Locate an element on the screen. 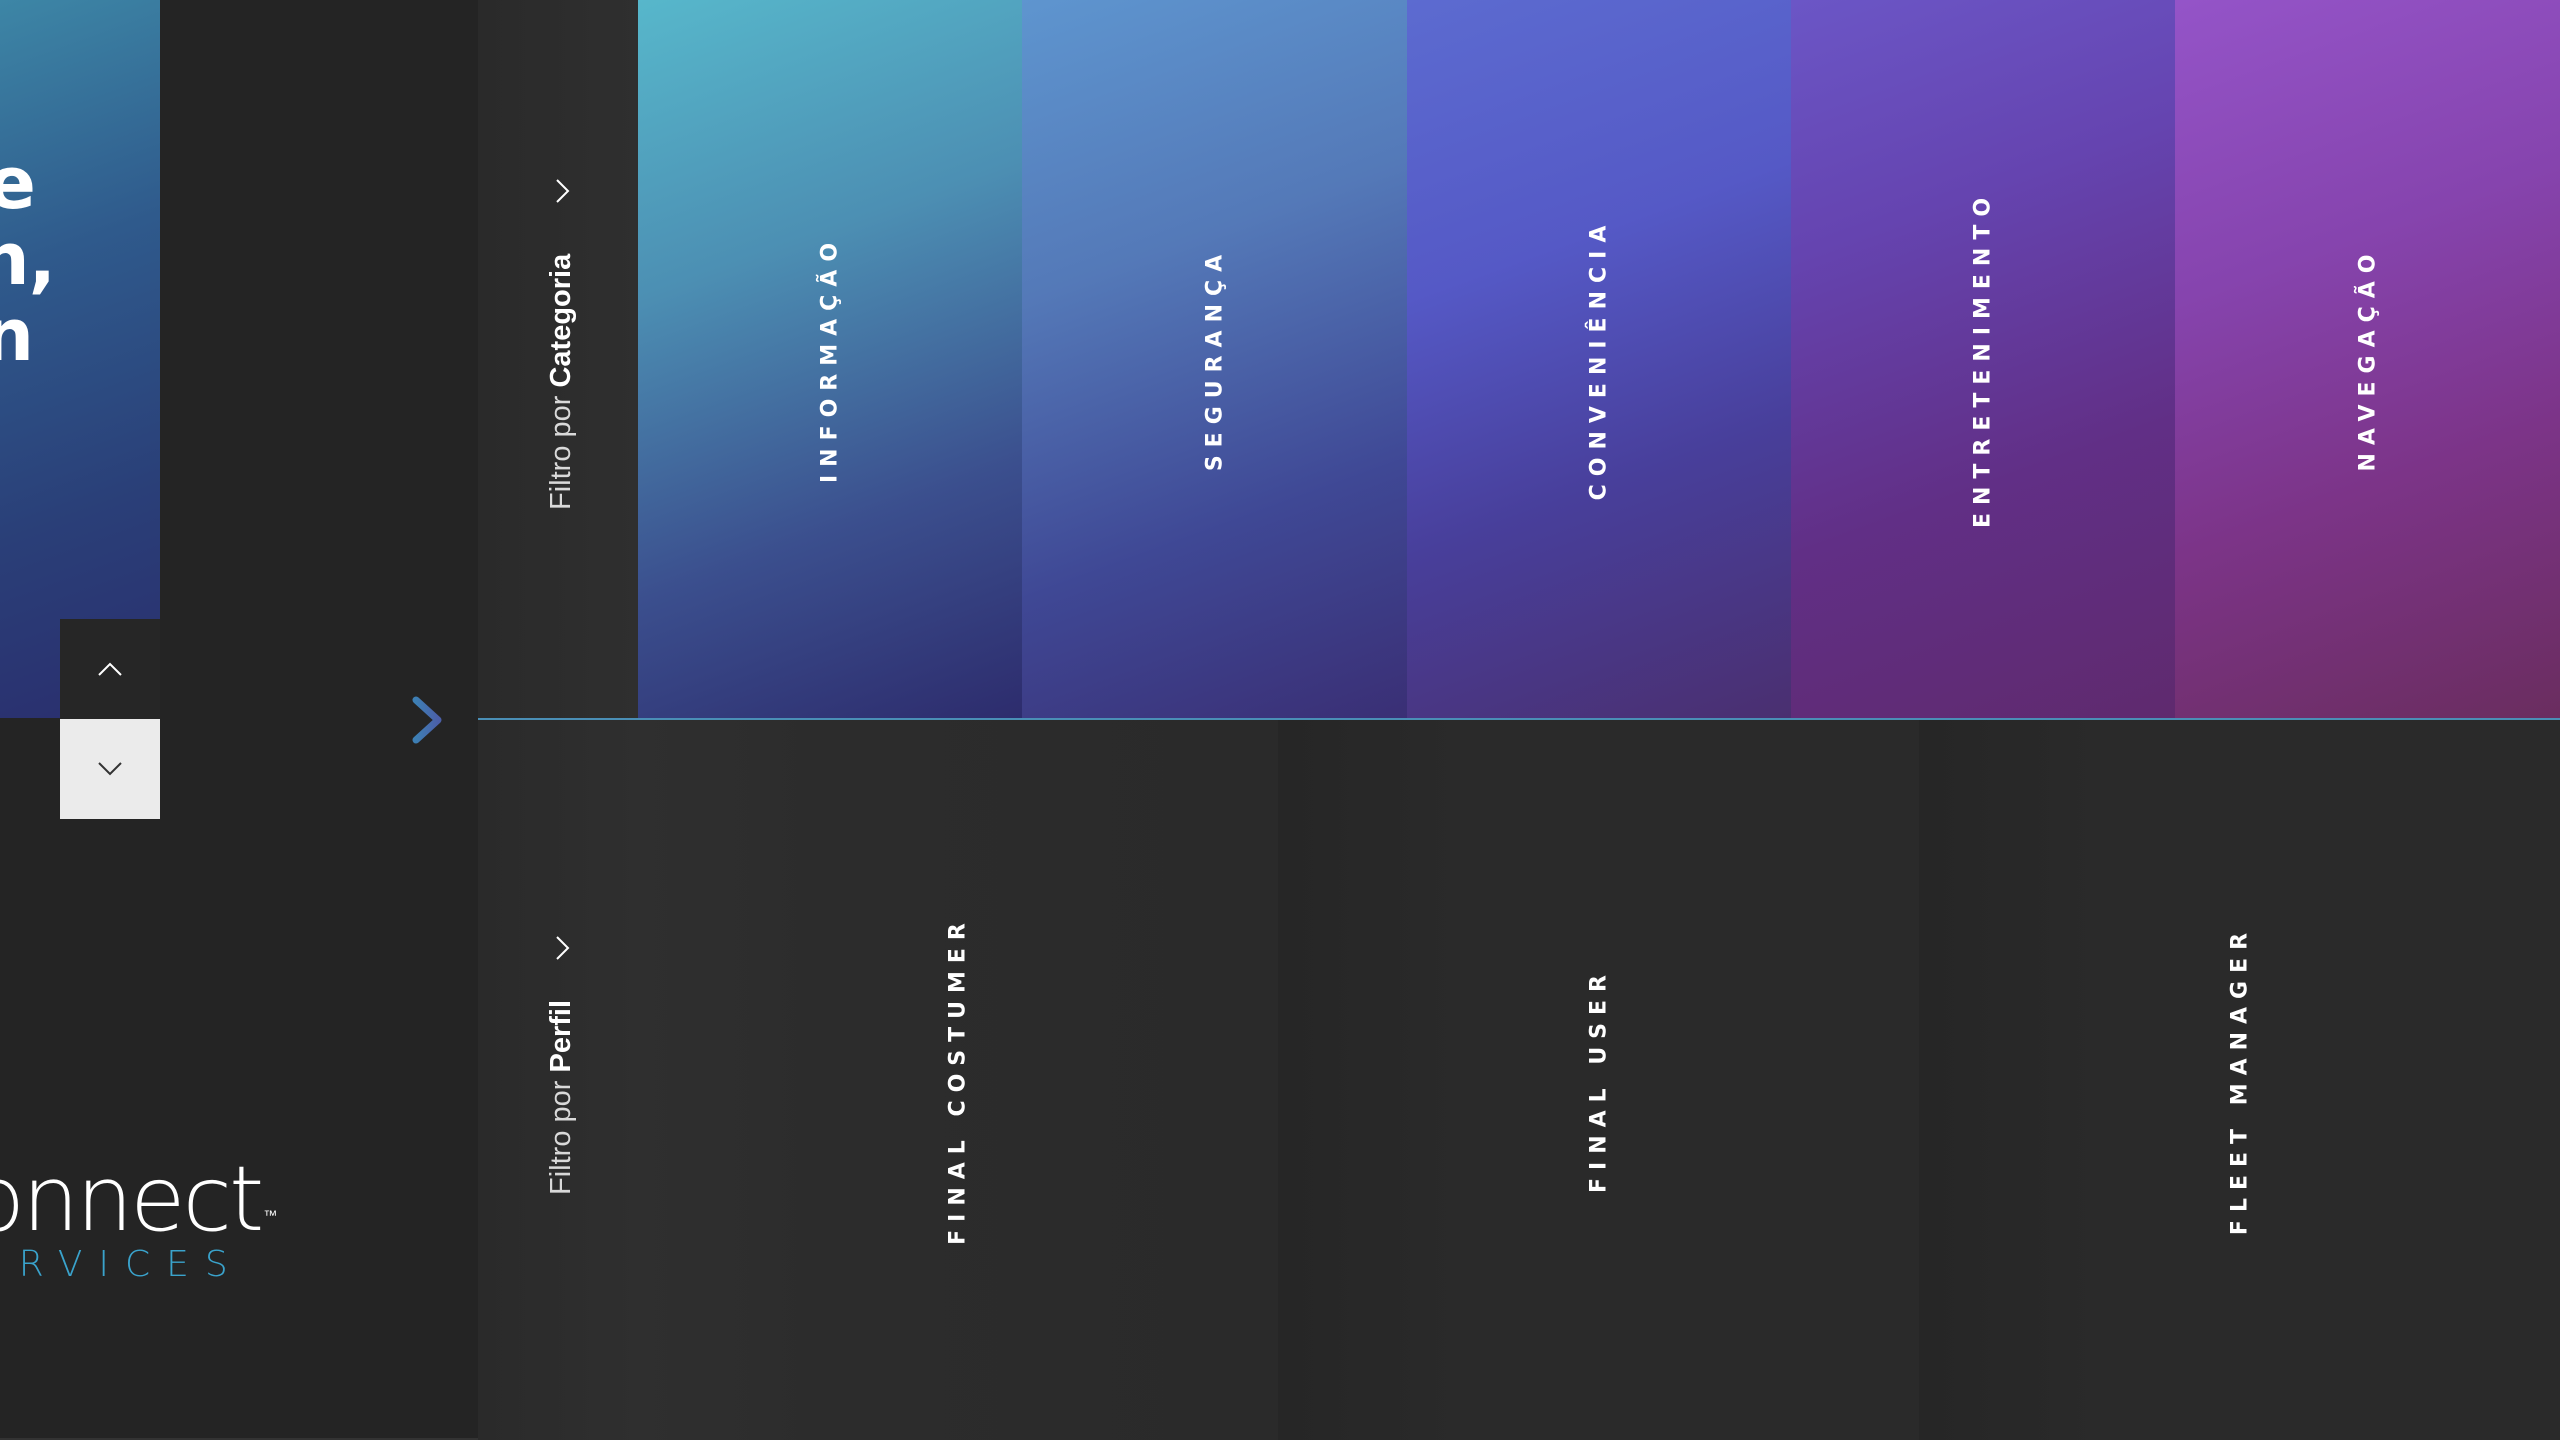  hero-card: e h, n is located at coordinates (80, 359).